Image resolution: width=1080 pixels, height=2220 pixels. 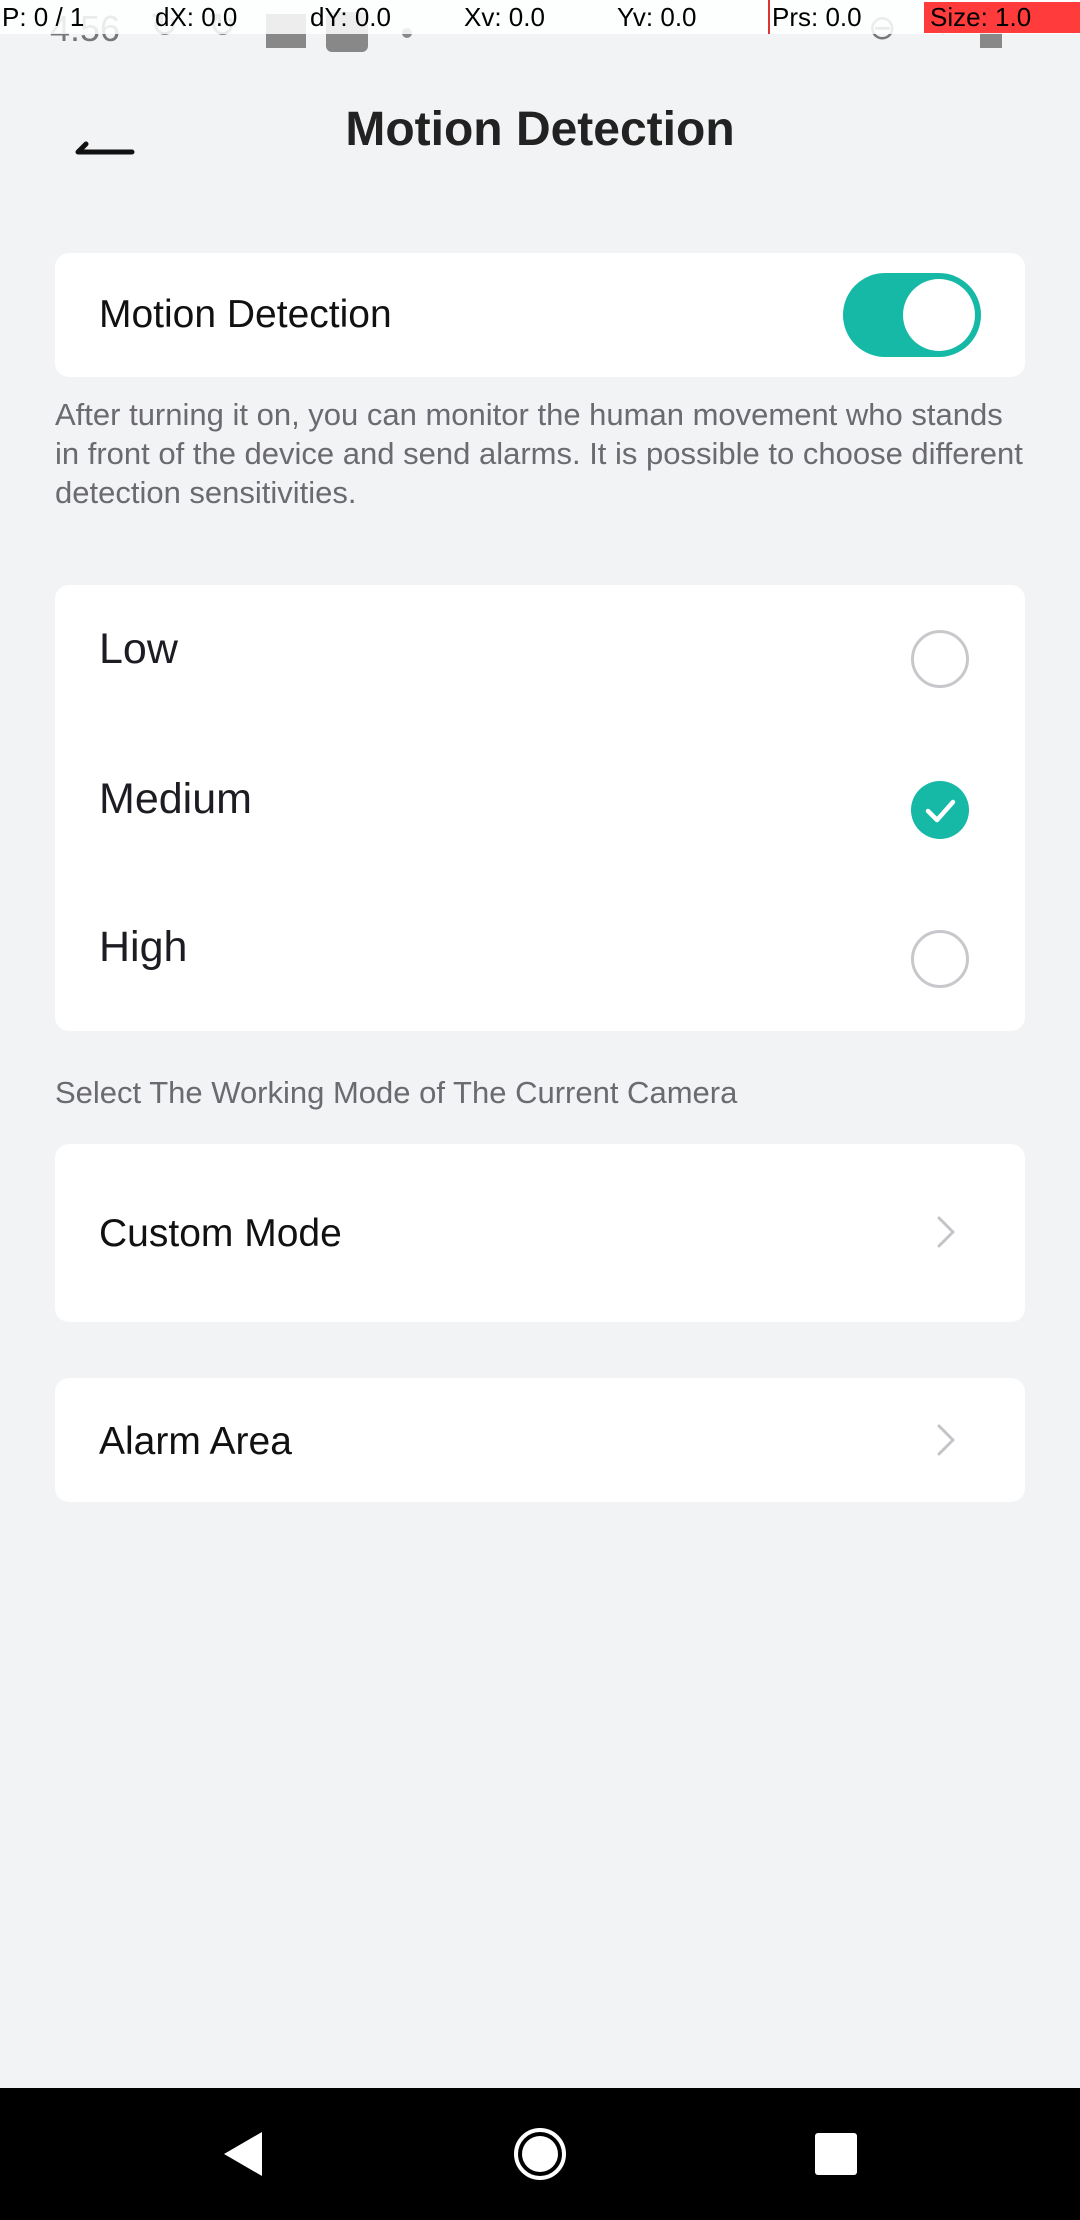 I want to click on sensitivity-label-high: High, so click(x=143, y=947).